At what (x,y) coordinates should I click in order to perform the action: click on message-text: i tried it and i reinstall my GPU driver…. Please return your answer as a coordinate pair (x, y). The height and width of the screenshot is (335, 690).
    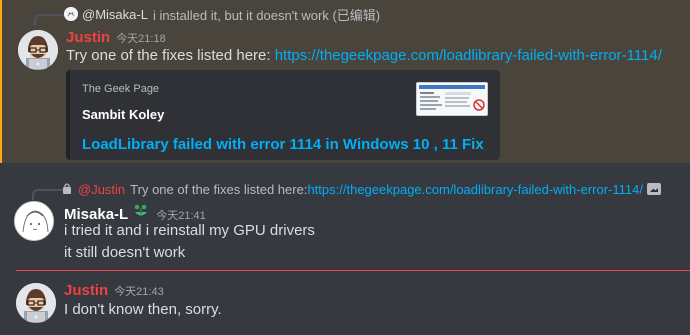
    Looking at the image, I should click on (189, 230).